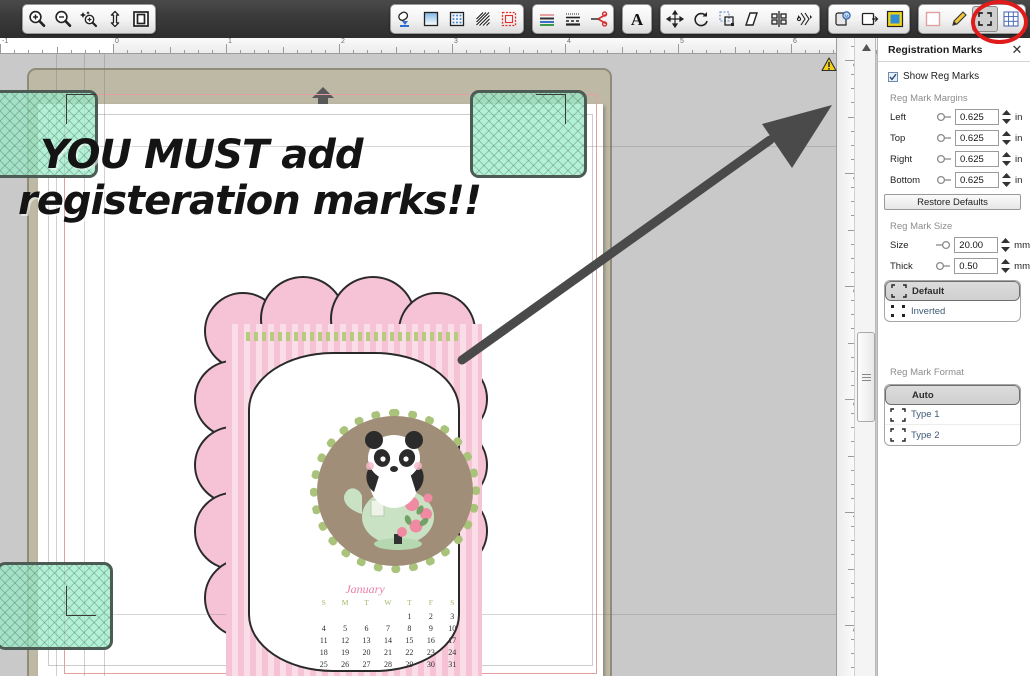  I want to click on pen-settings-icon, so click(959, 19).